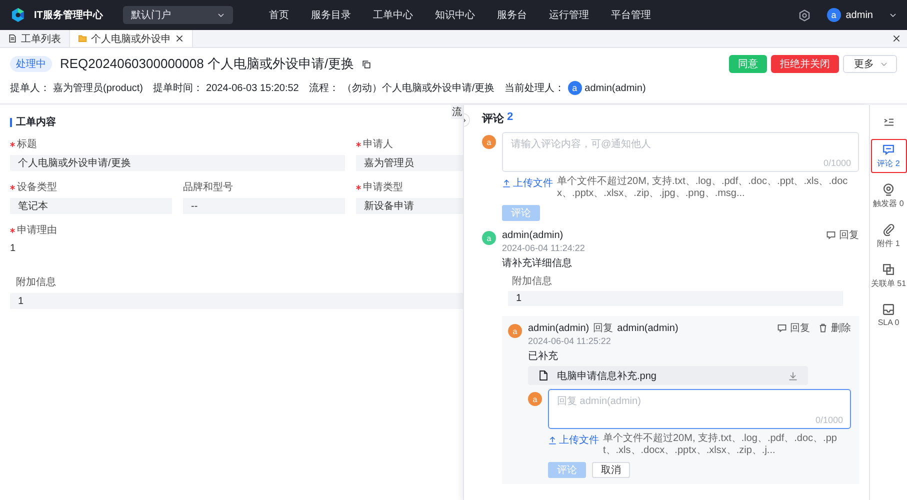 Image resolution: width=907 pixels, height=500 pixels. I want to click on more-button: 更多, so click(870, 64).